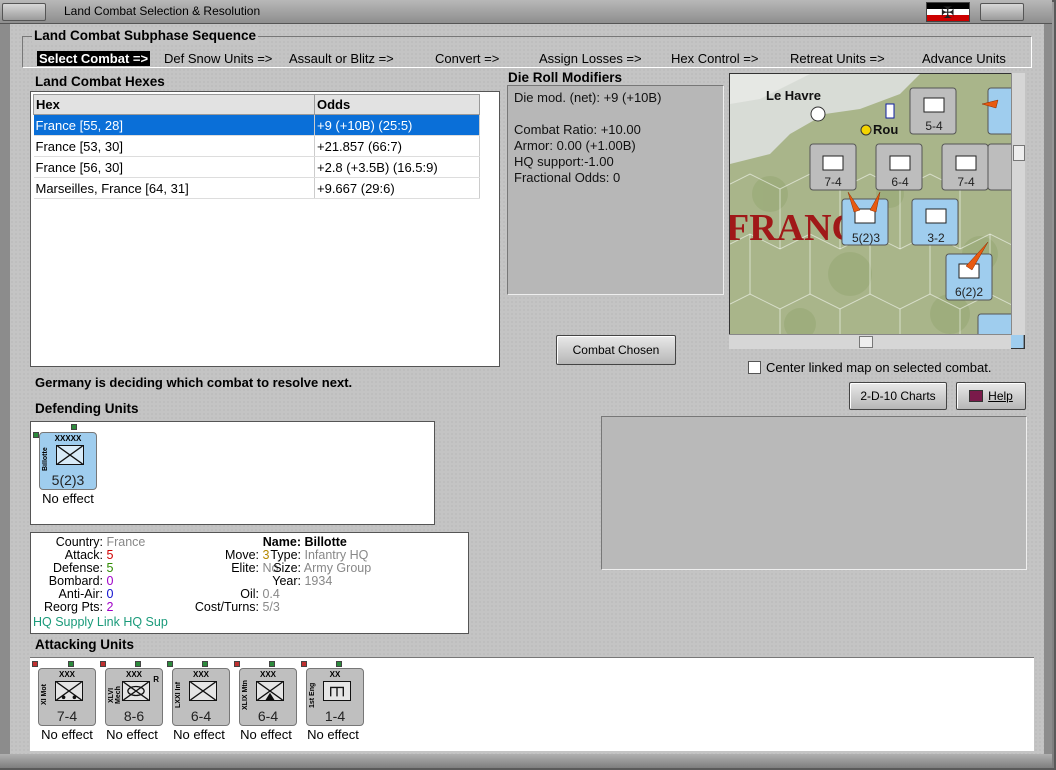 The width and height of the screenshot is (1056, 770). I want to click on cost-value: 5/3, so click(271, 607).